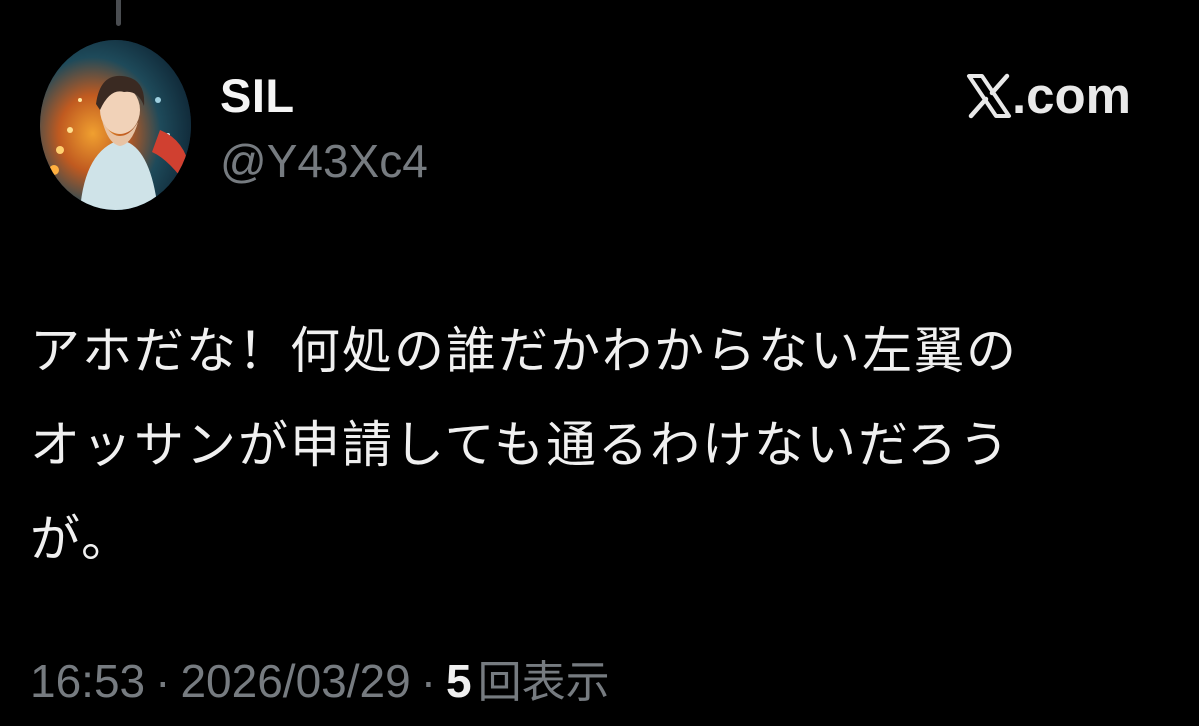 Image resolution: width=1199 pixels, height=726 pixels. What do you see at coordinates (524, 351) in the screenshot?
I see `tweet-text-line: アホだな！何処の誰だかわからない左翼の` at bounding box center [524, 351].